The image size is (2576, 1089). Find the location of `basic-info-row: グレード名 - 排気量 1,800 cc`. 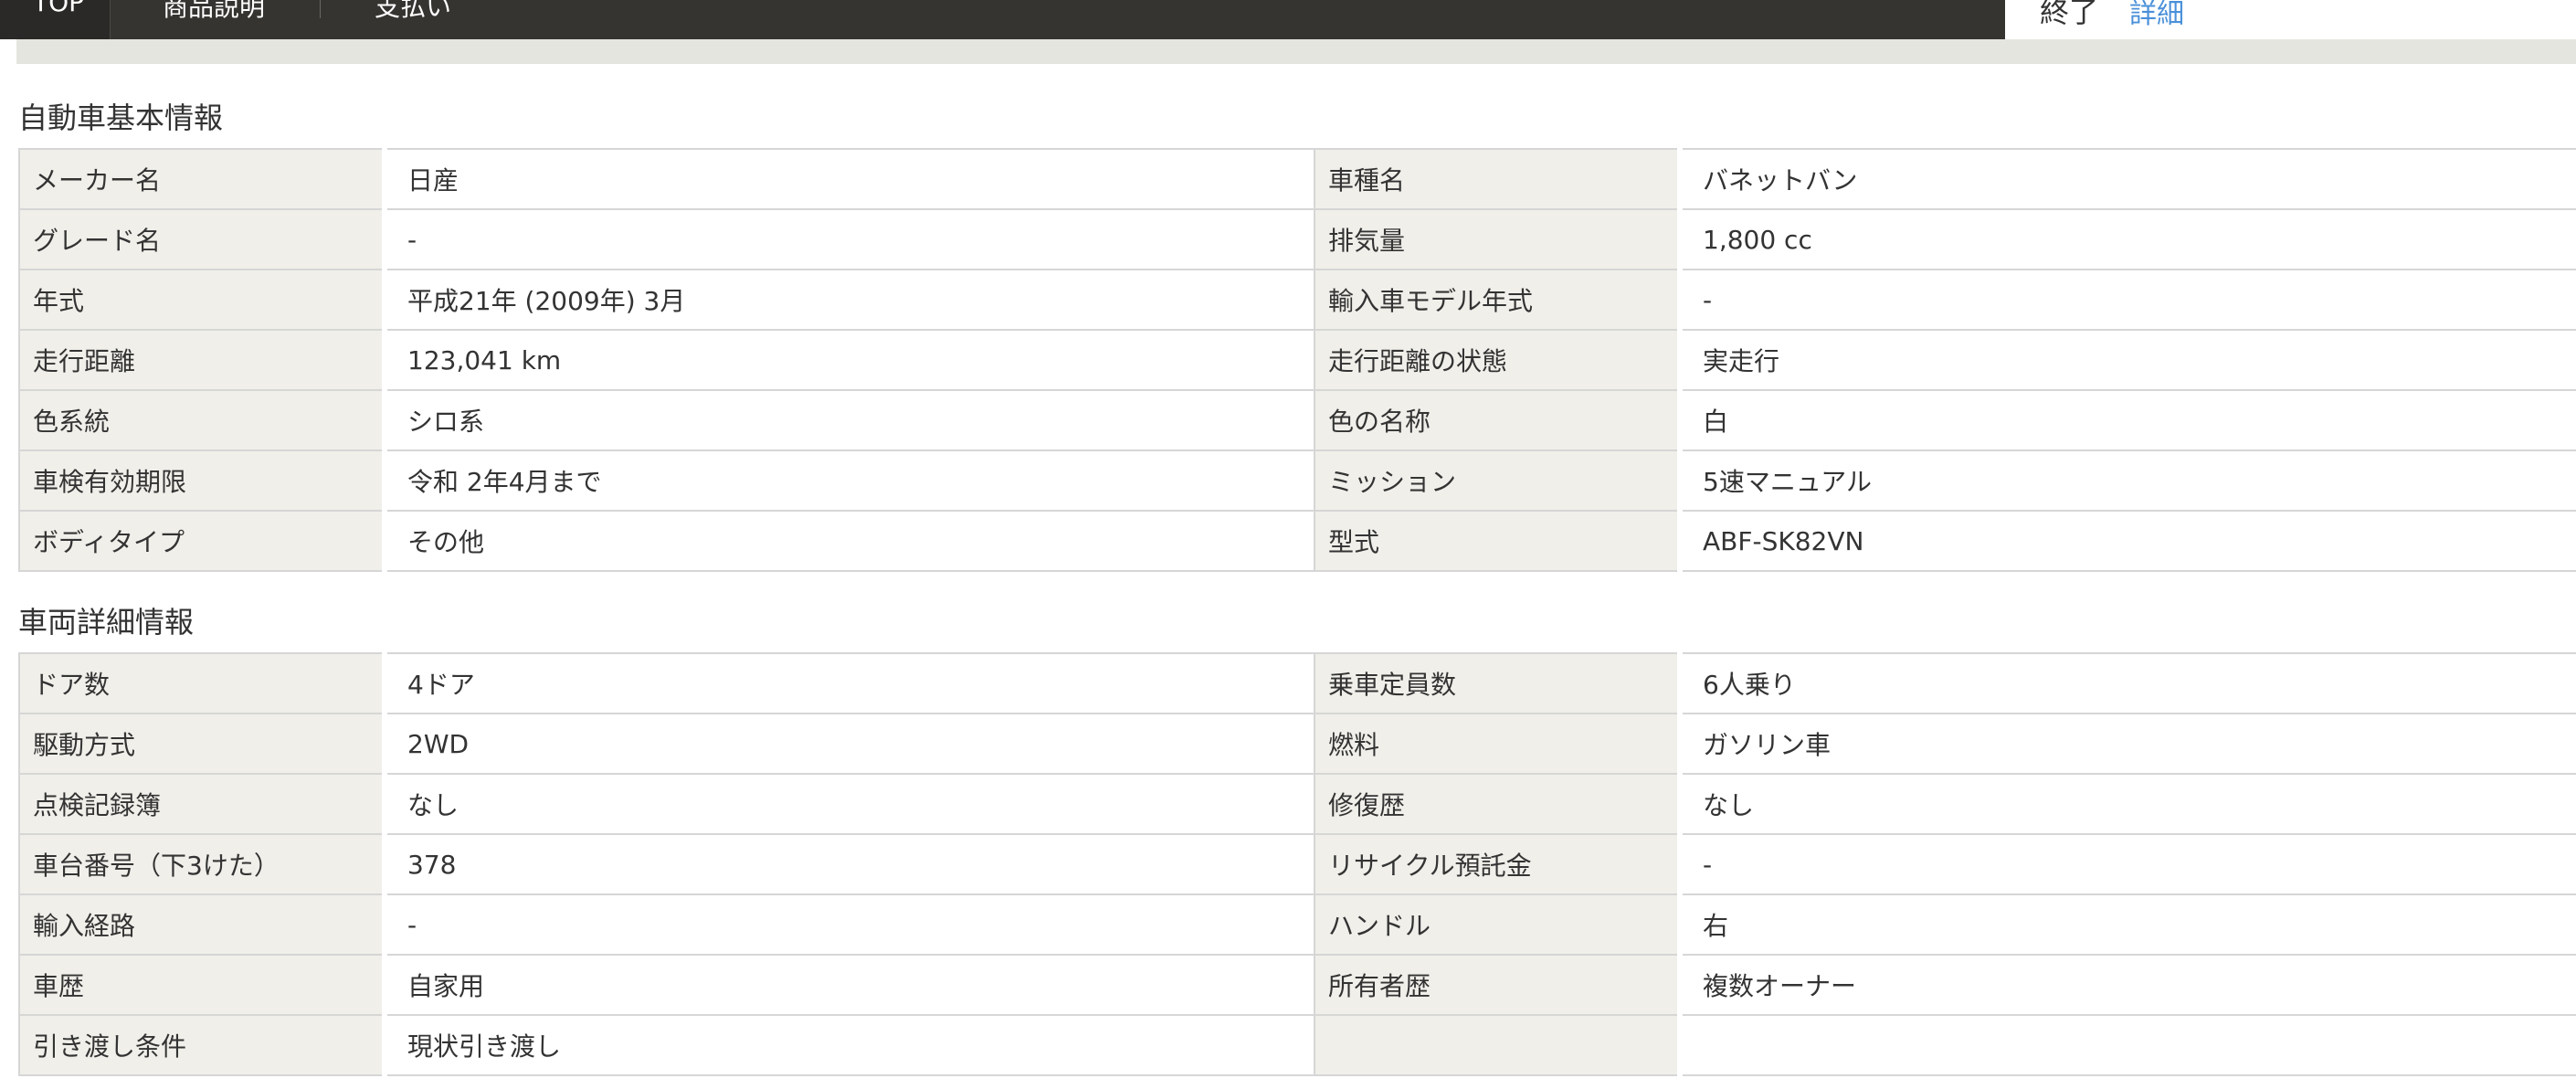

basic-info-row: グレード名 - 排気量 1,800 cc is located at coordinates (1297, 239).